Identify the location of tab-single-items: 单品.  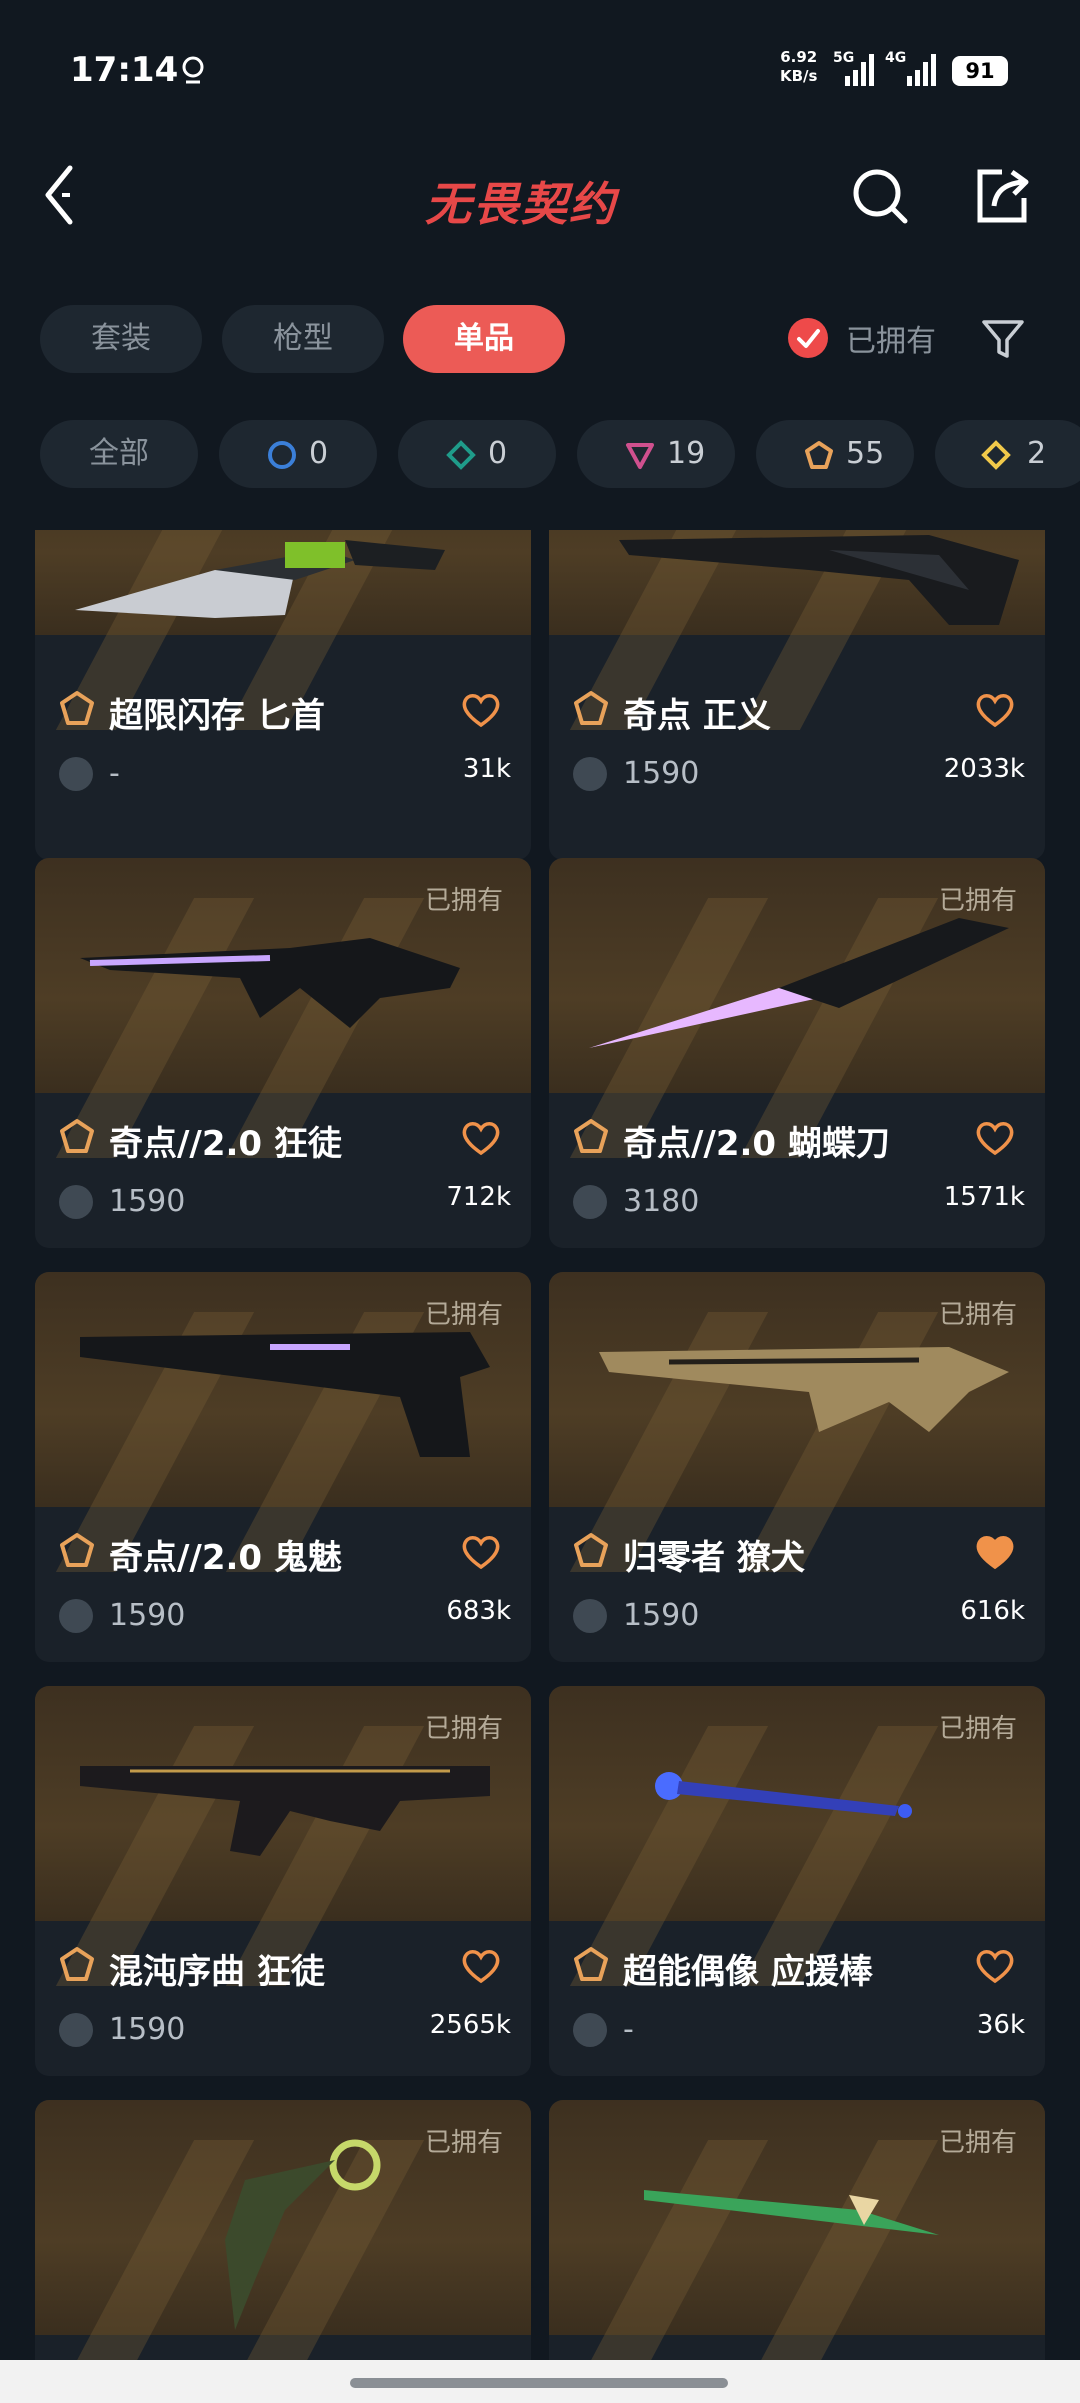
(484, 339).